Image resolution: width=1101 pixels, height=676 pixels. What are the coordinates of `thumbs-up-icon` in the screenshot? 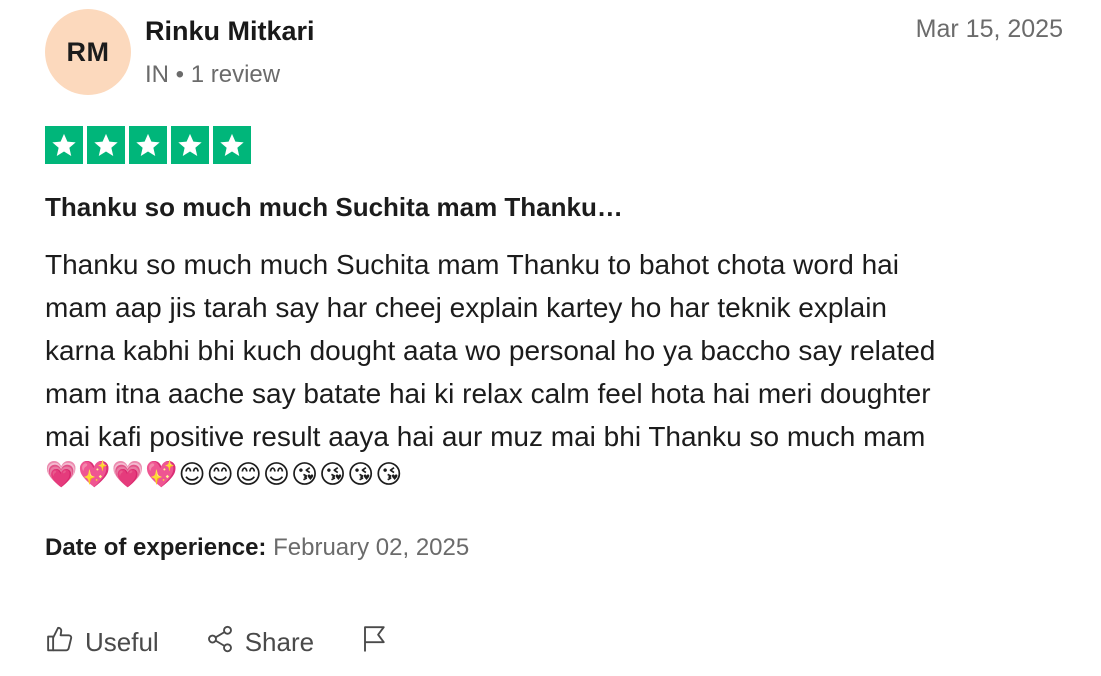 It's located at (60, 642).